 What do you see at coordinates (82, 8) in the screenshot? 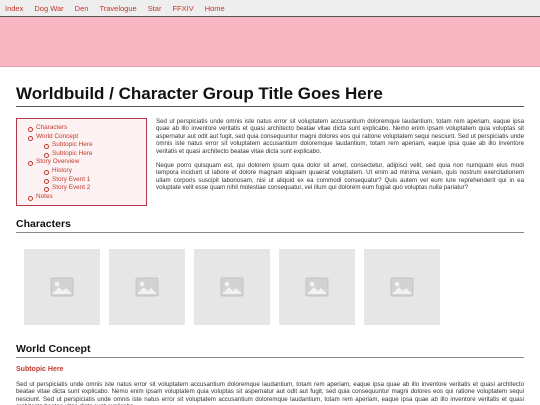
I see `nav-link-den: Den` at bounding box center [82, 8].